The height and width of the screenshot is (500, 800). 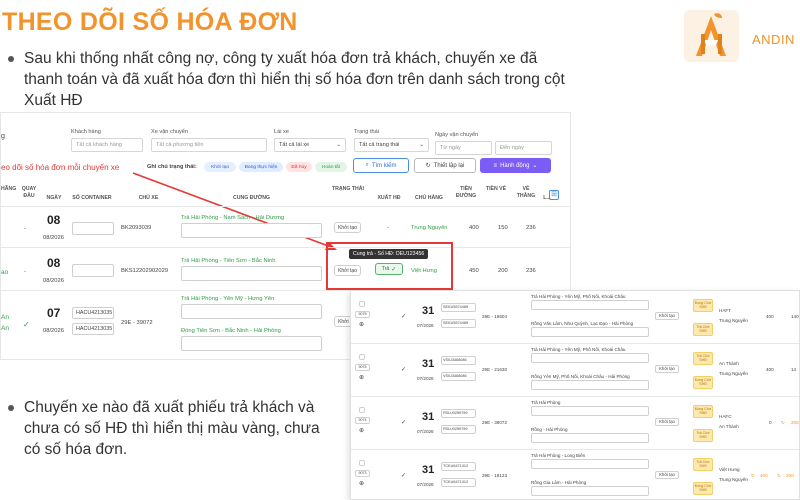 What do you see at coordinates (515, 165) in the screenshot?
I see `action-menu-button: ≡ Hành động ⌄` at bounding box center [515, 165].